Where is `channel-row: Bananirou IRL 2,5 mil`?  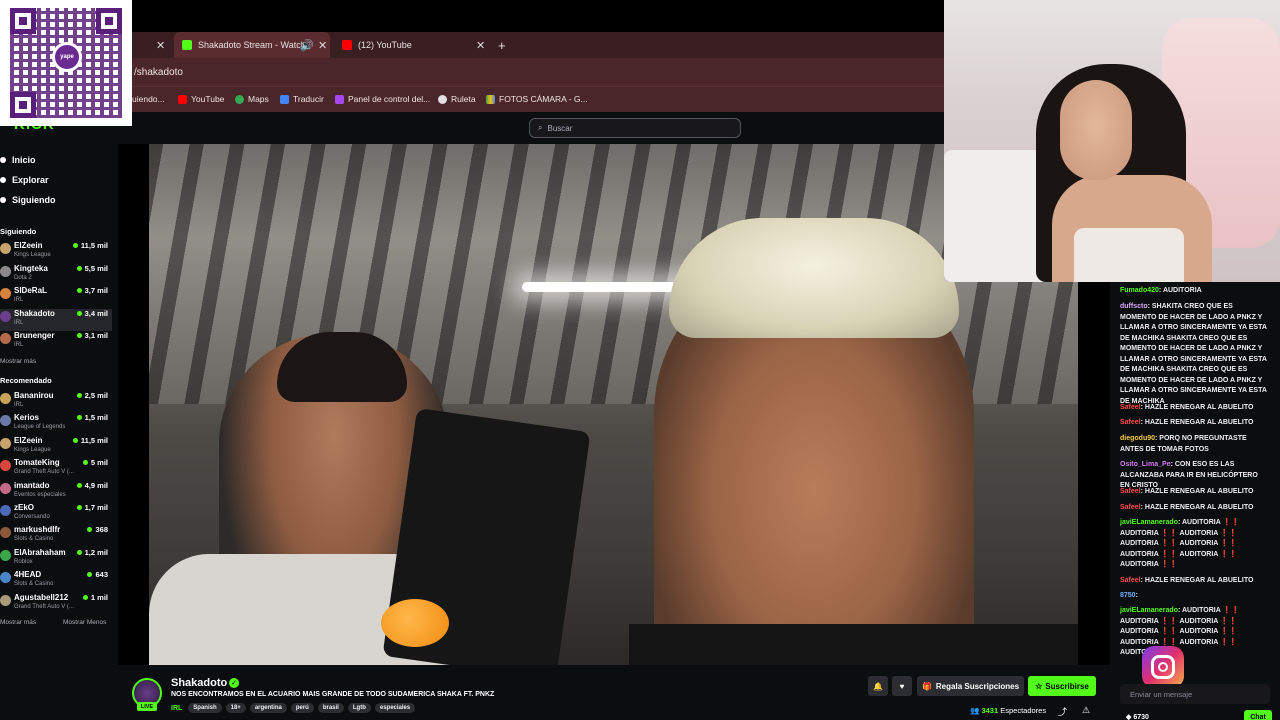 channel-row: Bananirou IRL 2,5 mil is located at coordinates (56, 402).